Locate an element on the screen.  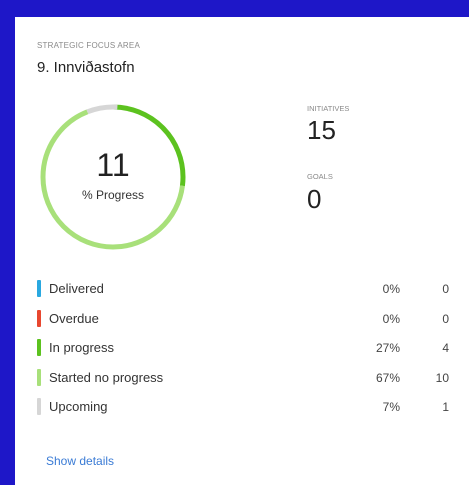
show-details-link: Show details is located at coordinates (80, 461).